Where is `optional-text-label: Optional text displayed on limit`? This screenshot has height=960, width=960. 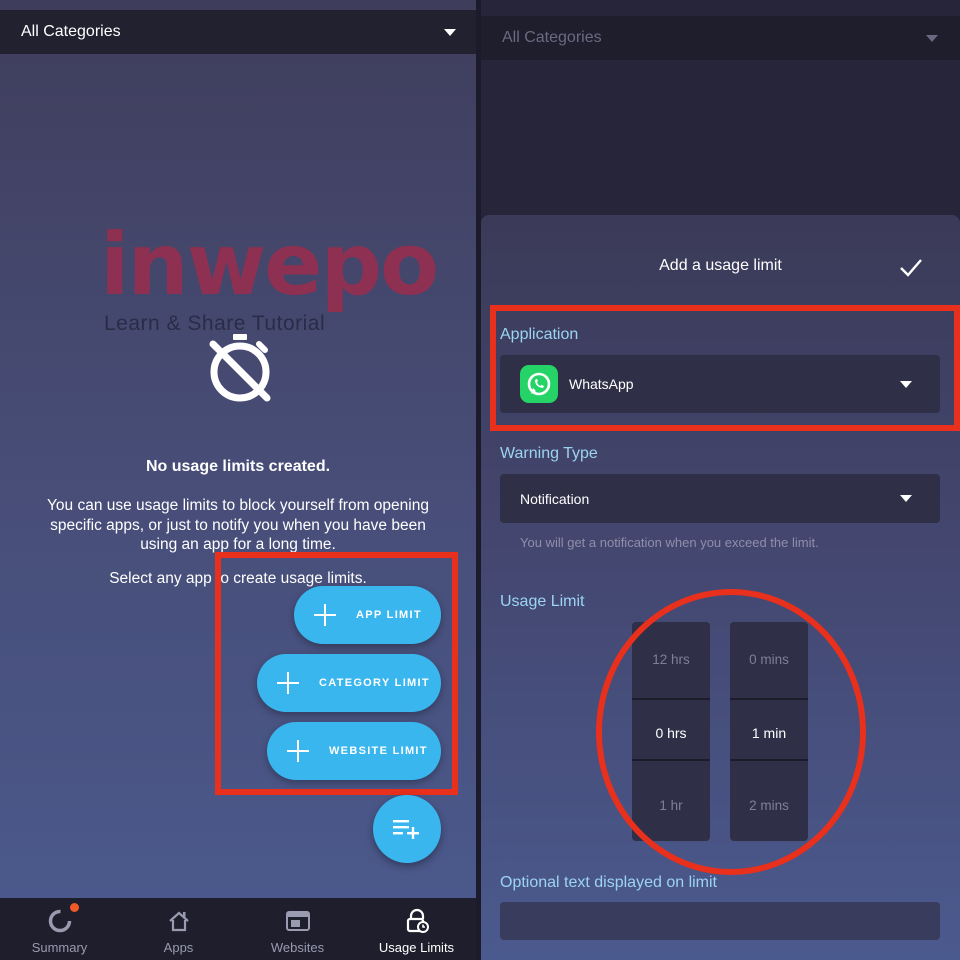 optional-text-label: Optional text displayed on limit is located at coordinates (608, 882).